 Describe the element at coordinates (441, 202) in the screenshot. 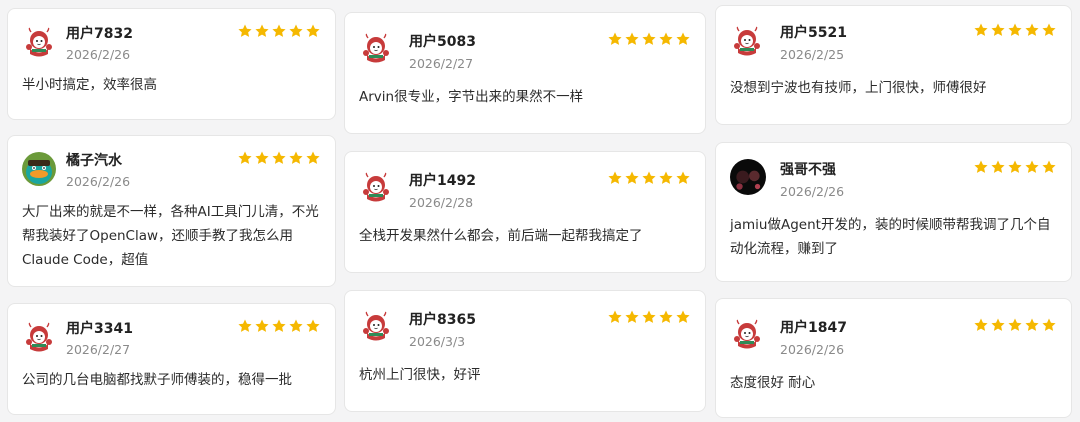

I see `review-date: 2026/2/28` at that location.